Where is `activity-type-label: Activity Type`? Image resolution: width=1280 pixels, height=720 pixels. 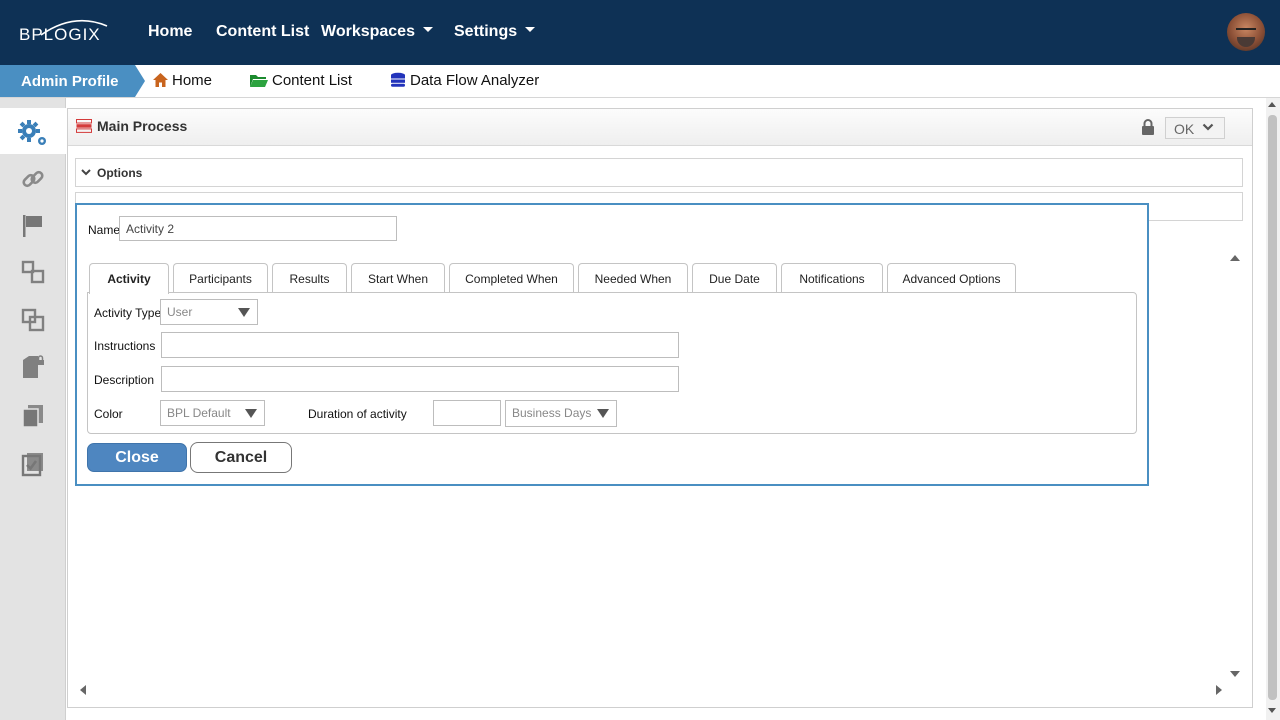
activity-type-label: Activity Type is located at coordinates (128, 313).